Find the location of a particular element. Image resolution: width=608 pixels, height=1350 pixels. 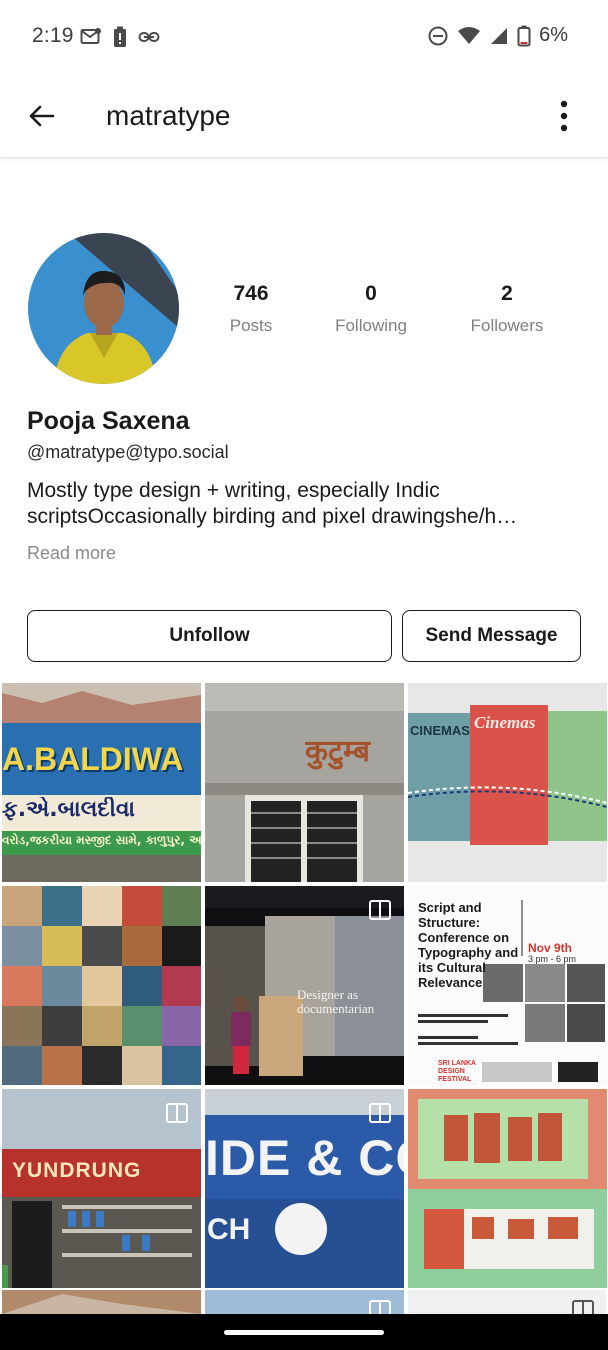

back-button is located at coordinates (42, 116).